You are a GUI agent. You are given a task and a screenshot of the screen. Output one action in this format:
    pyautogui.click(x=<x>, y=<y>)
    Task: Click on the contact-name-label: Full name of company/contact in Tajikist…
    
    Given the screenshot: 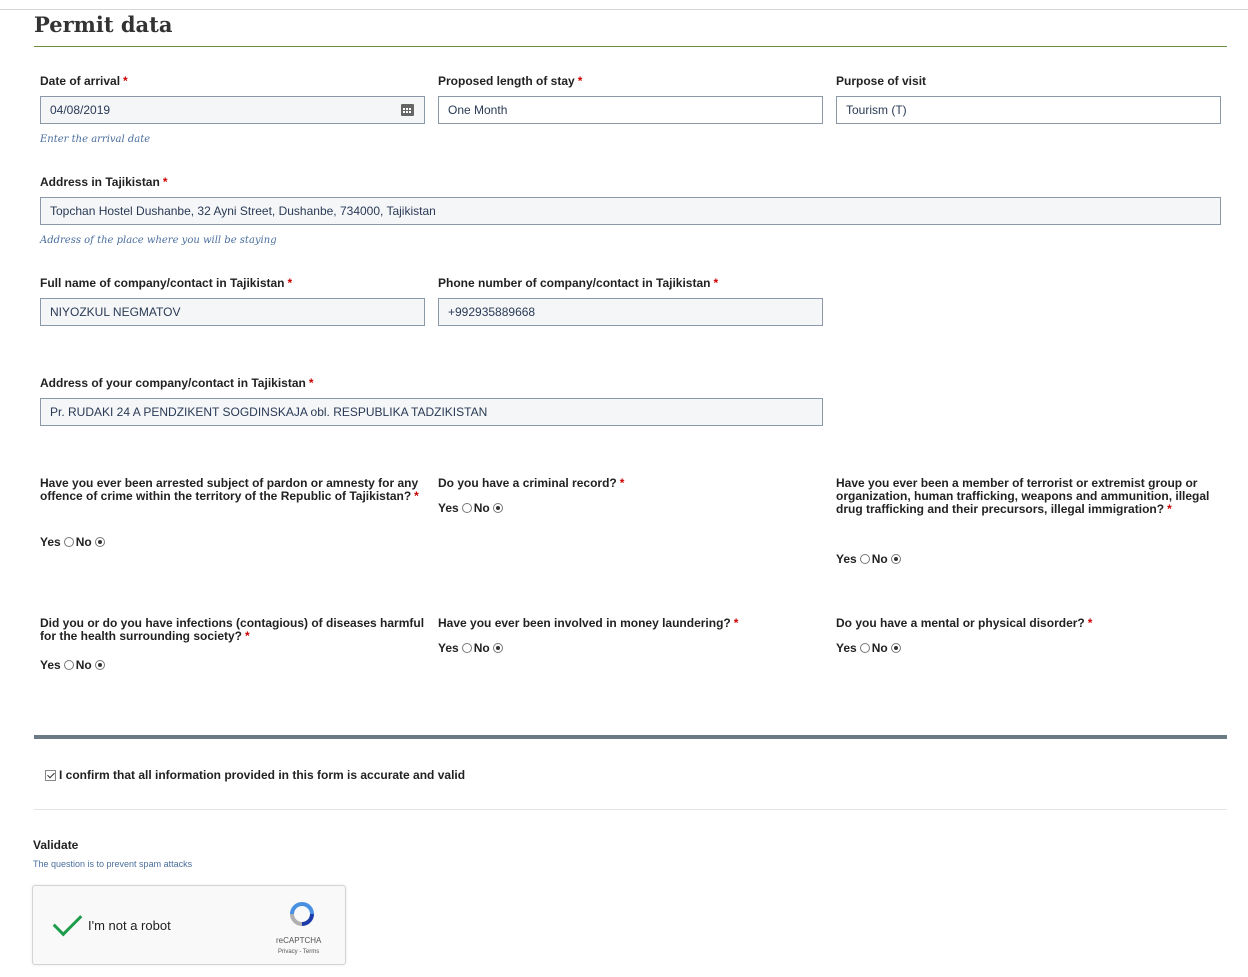 What is the action you would take?
    pyautogui.click(x=166, y=283)
    